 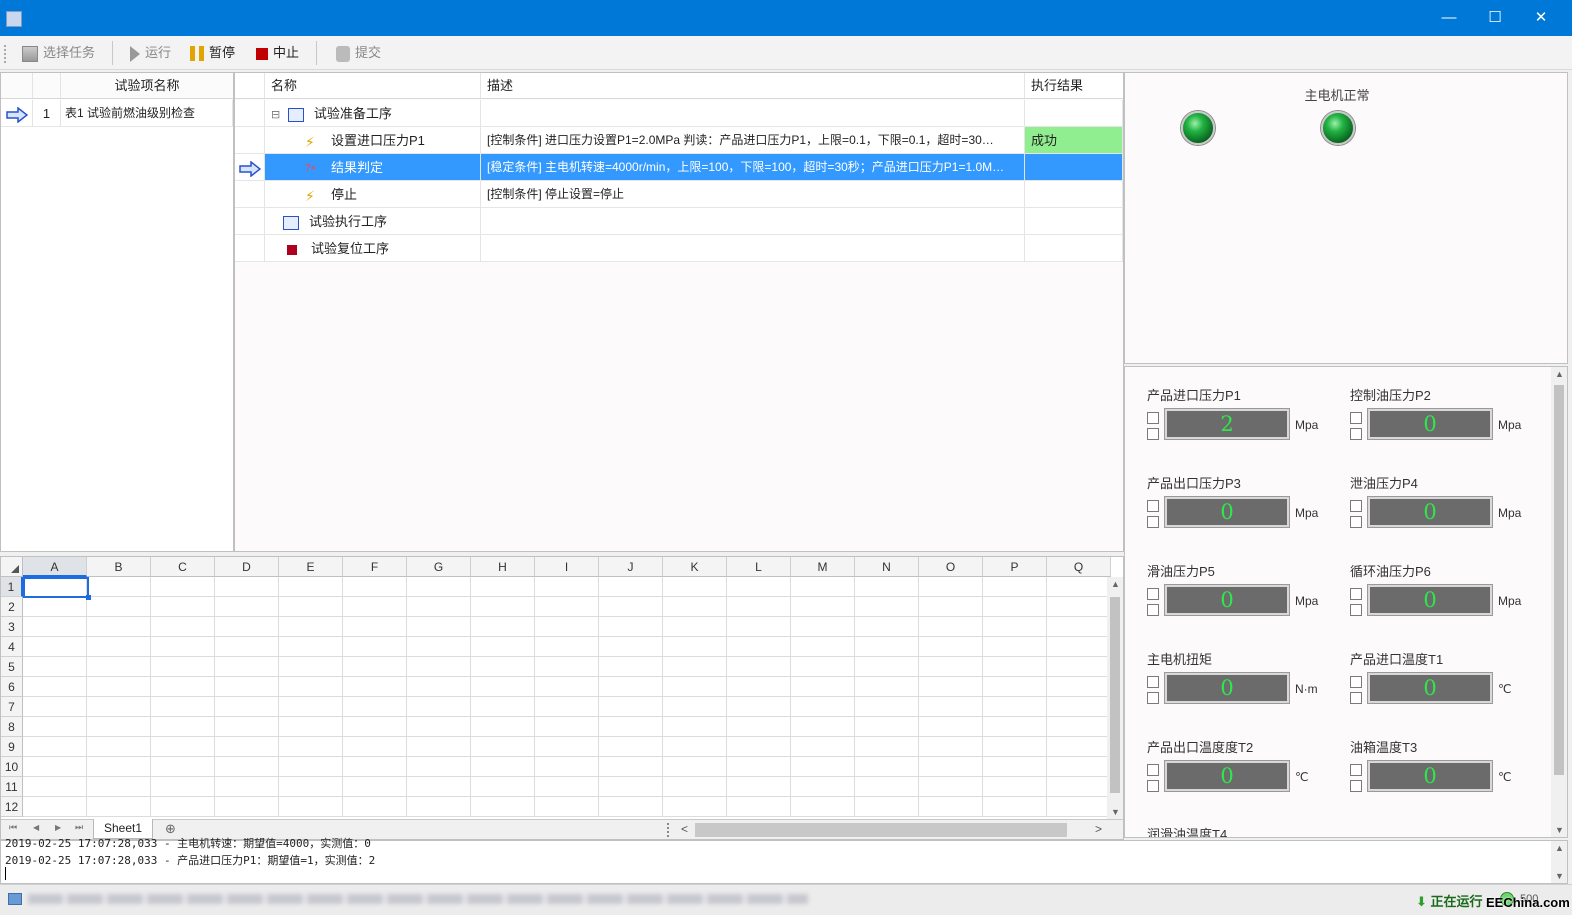 What do you see at coordinates (753, 85) in the screenshot?
I see `column-header-desc: 描述` at bounding box center [753, 85].